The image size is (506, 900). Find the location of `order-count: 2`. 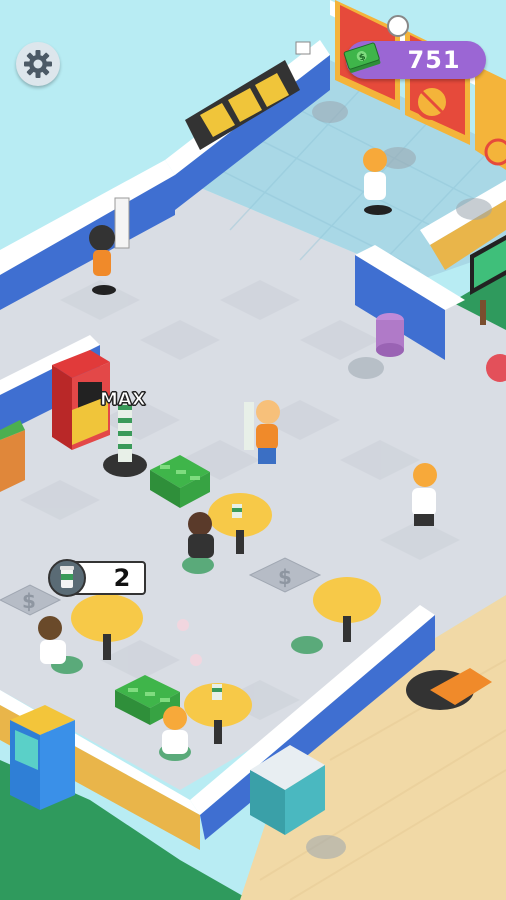

order-count: 2 is located at coordinates (122, 578).